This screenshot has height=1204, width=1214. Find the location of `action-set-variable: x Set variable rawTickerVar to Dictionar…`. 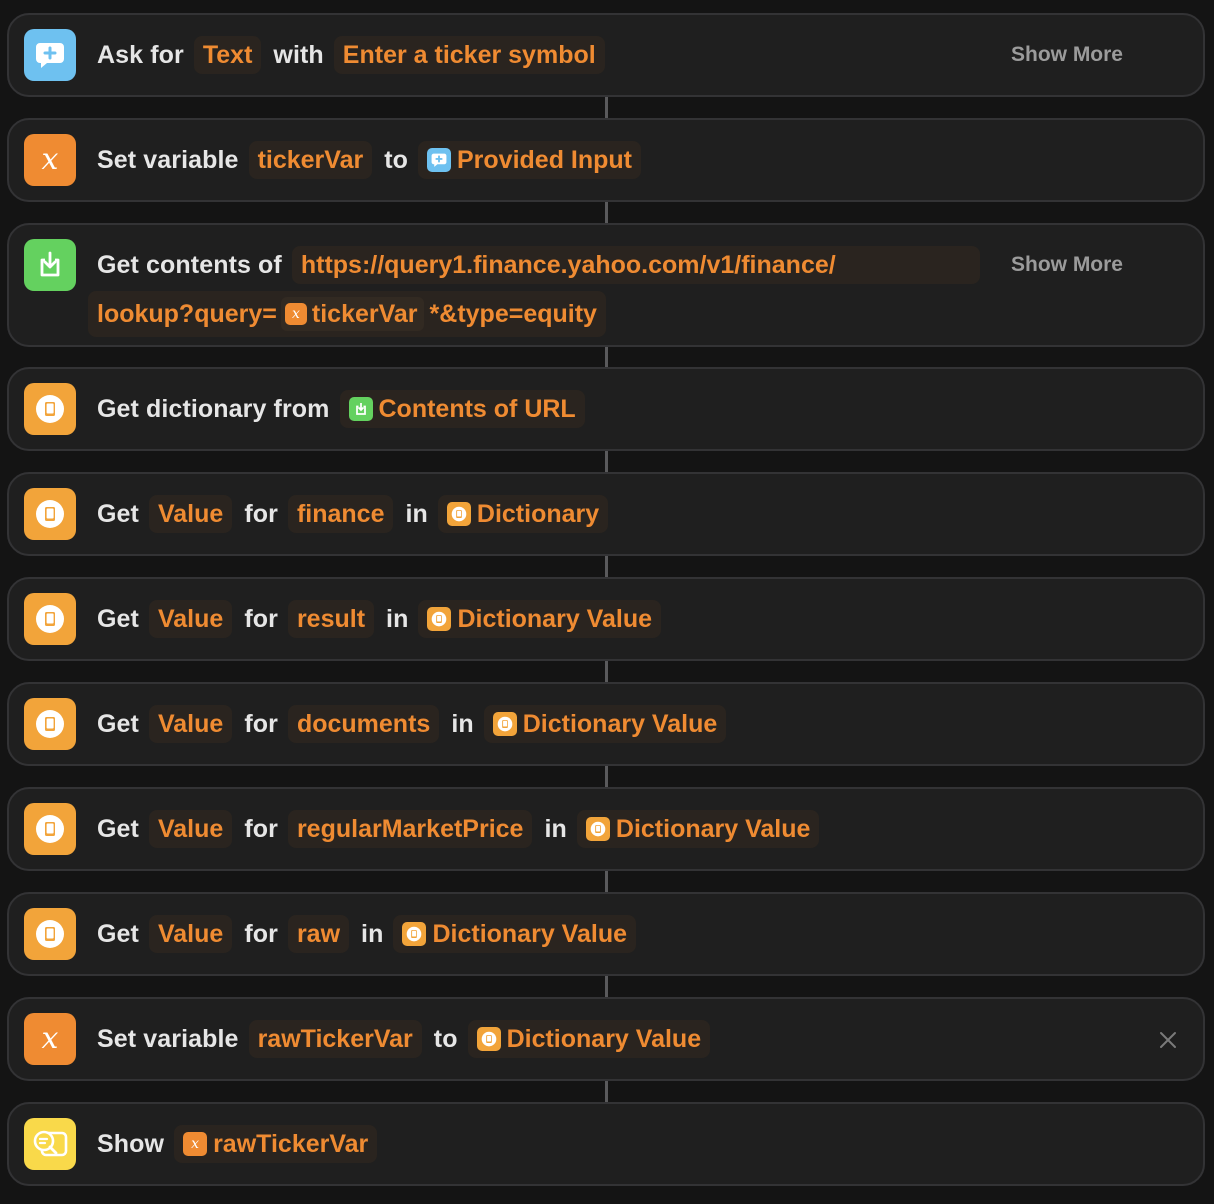

action-set-variable: x Set variable rawTickerVar to Dictionar… is located at coordinates (606, 1039).